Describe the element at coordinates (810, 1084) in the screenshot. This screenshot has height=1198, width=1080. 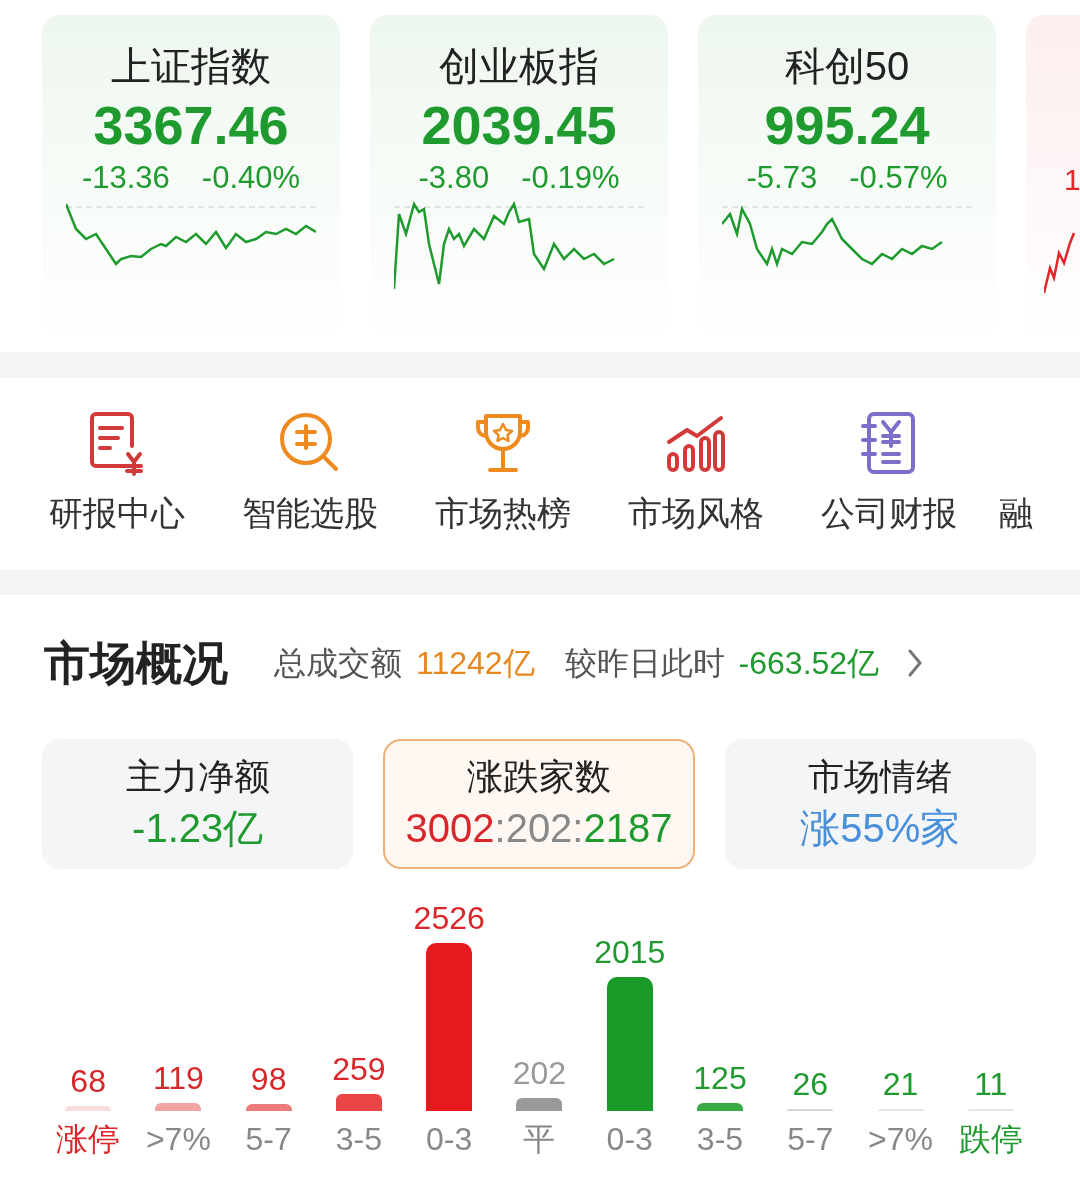
I see `bar-value-label: 26` at that location.